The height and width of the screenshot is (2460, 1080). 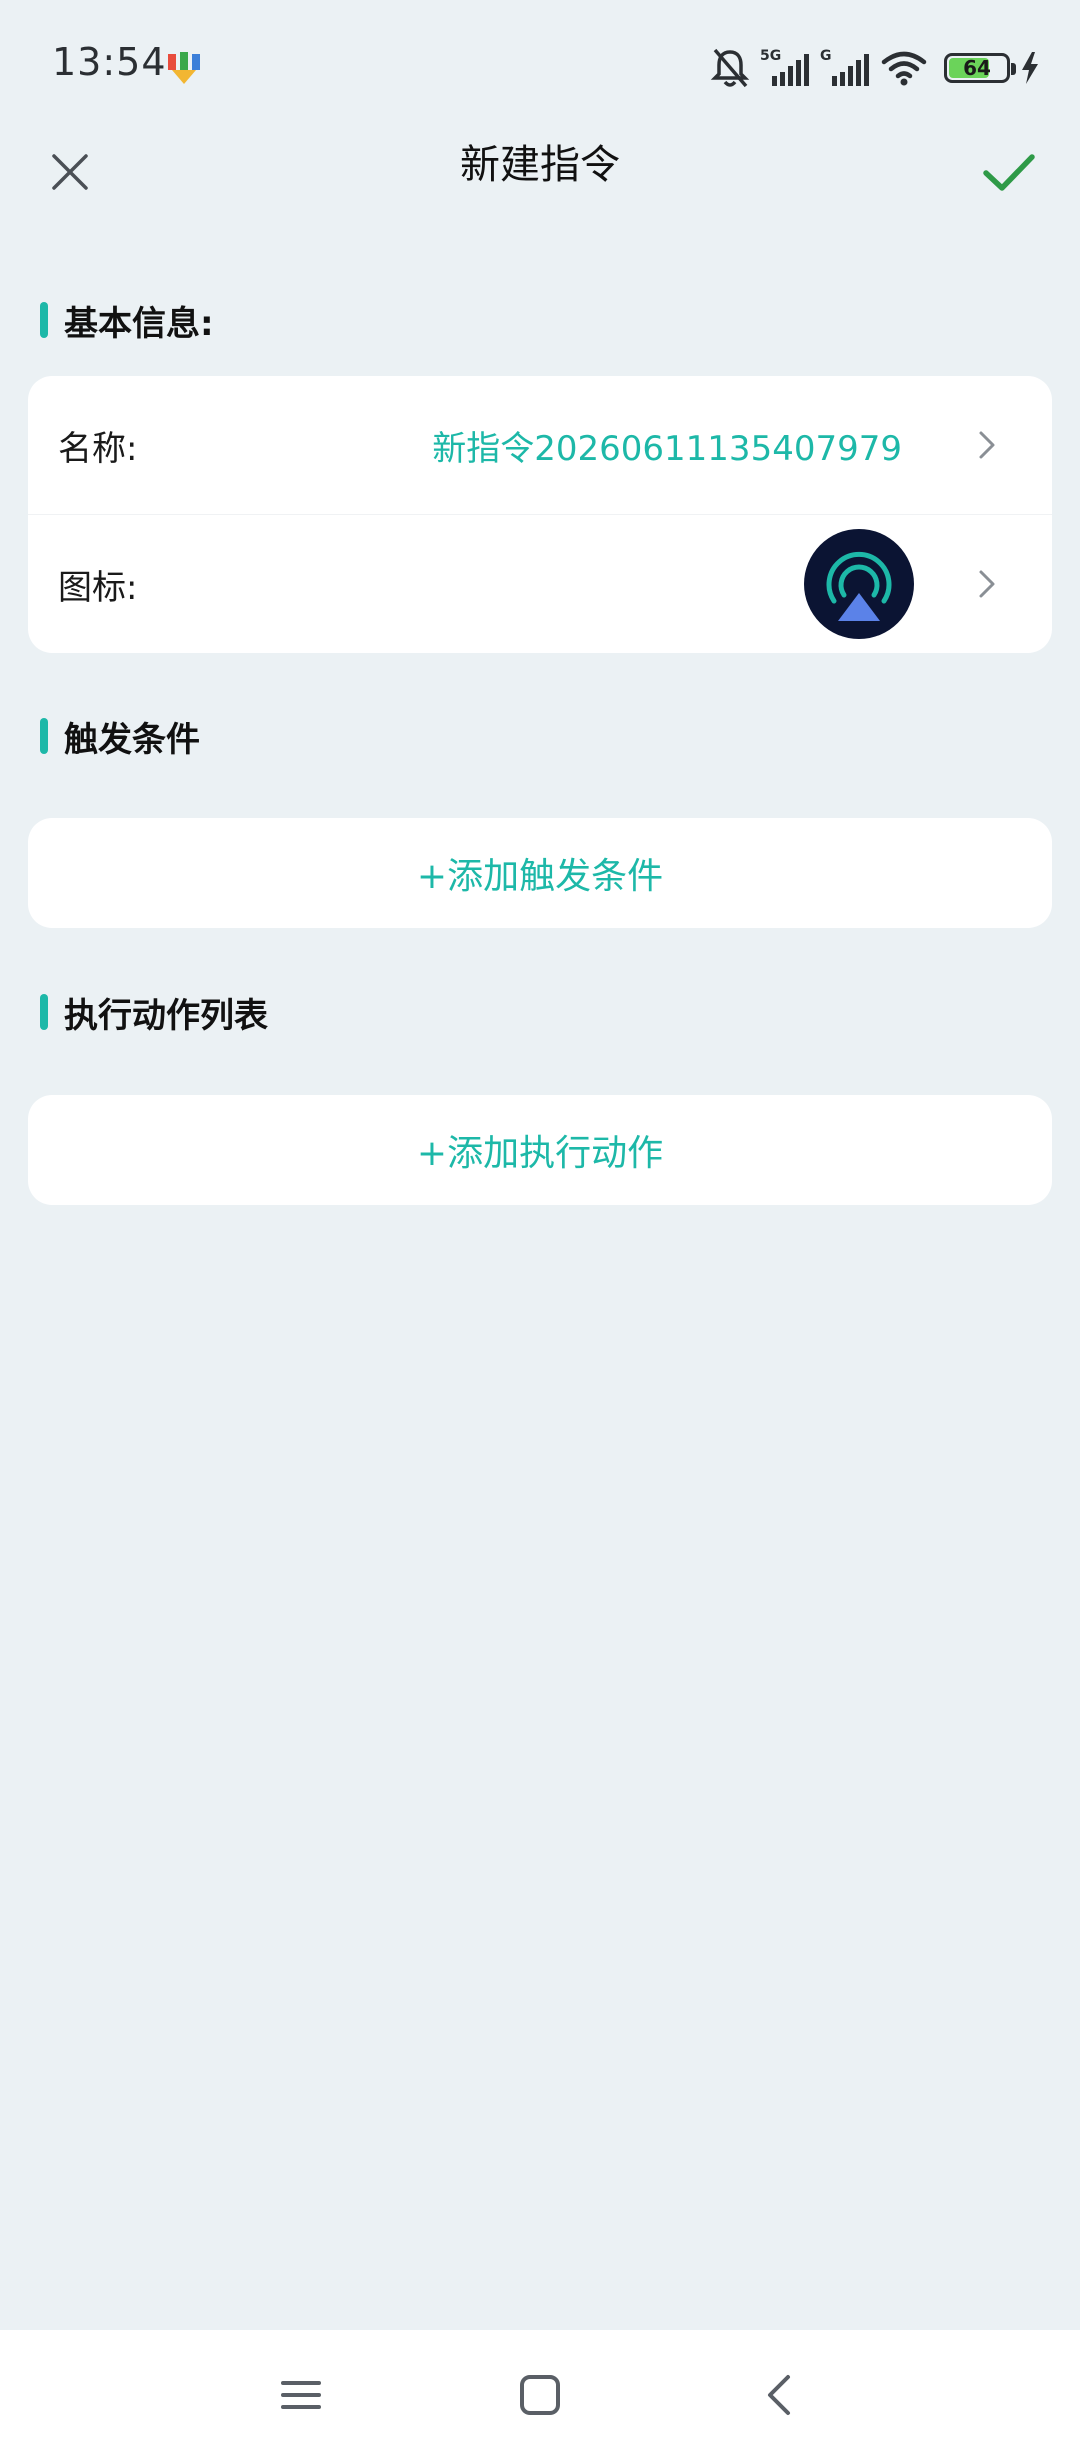 I want to click on broadcast-radar-icon, so click(x=859, y=584).